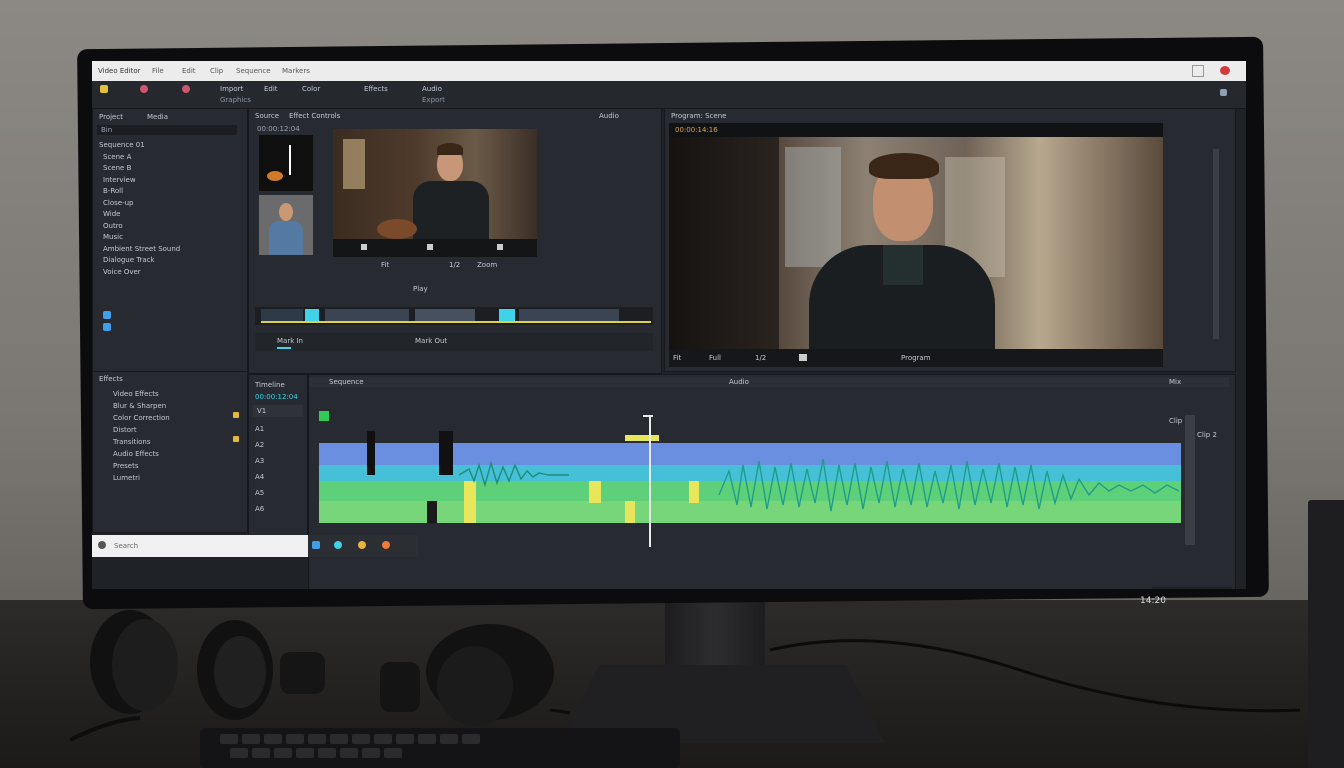  What do you see at coordinates (500, 247) in the screenshot?
I see `step-forward-icon` at bounding box center [500, 247].